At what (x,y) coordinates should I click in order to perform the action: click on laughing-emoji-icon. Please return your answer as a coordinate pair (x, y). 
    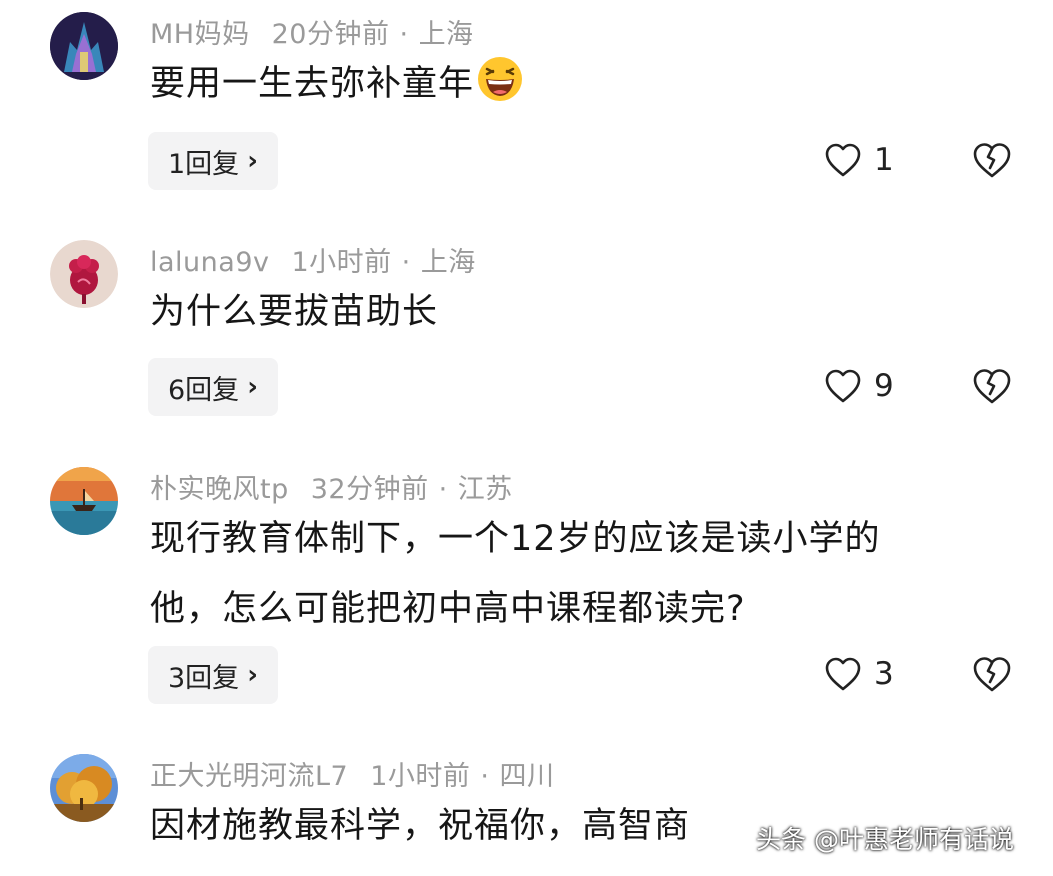
    Looking at the image, I should click on (500, 79).